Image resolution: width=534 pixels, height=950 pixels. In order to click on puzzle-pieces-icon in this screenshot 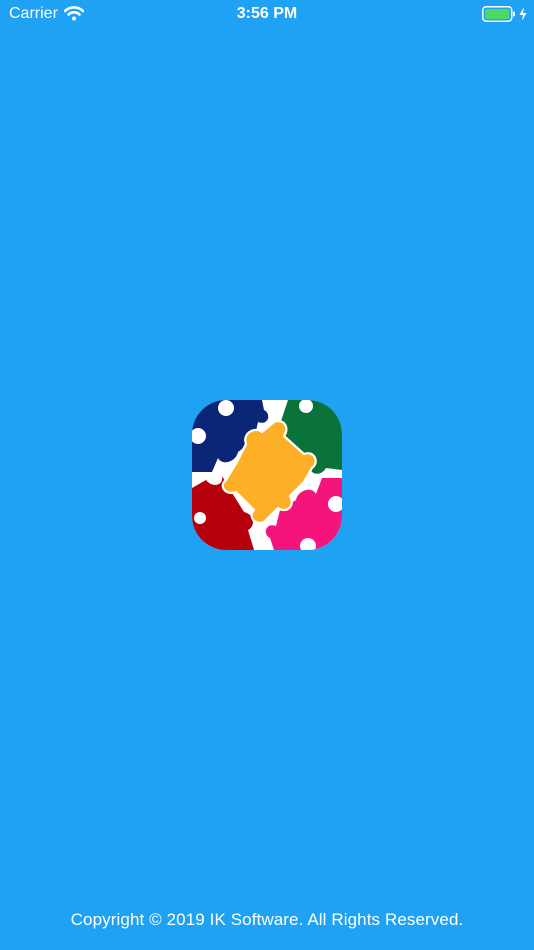, I will do `click(267, 475)`.